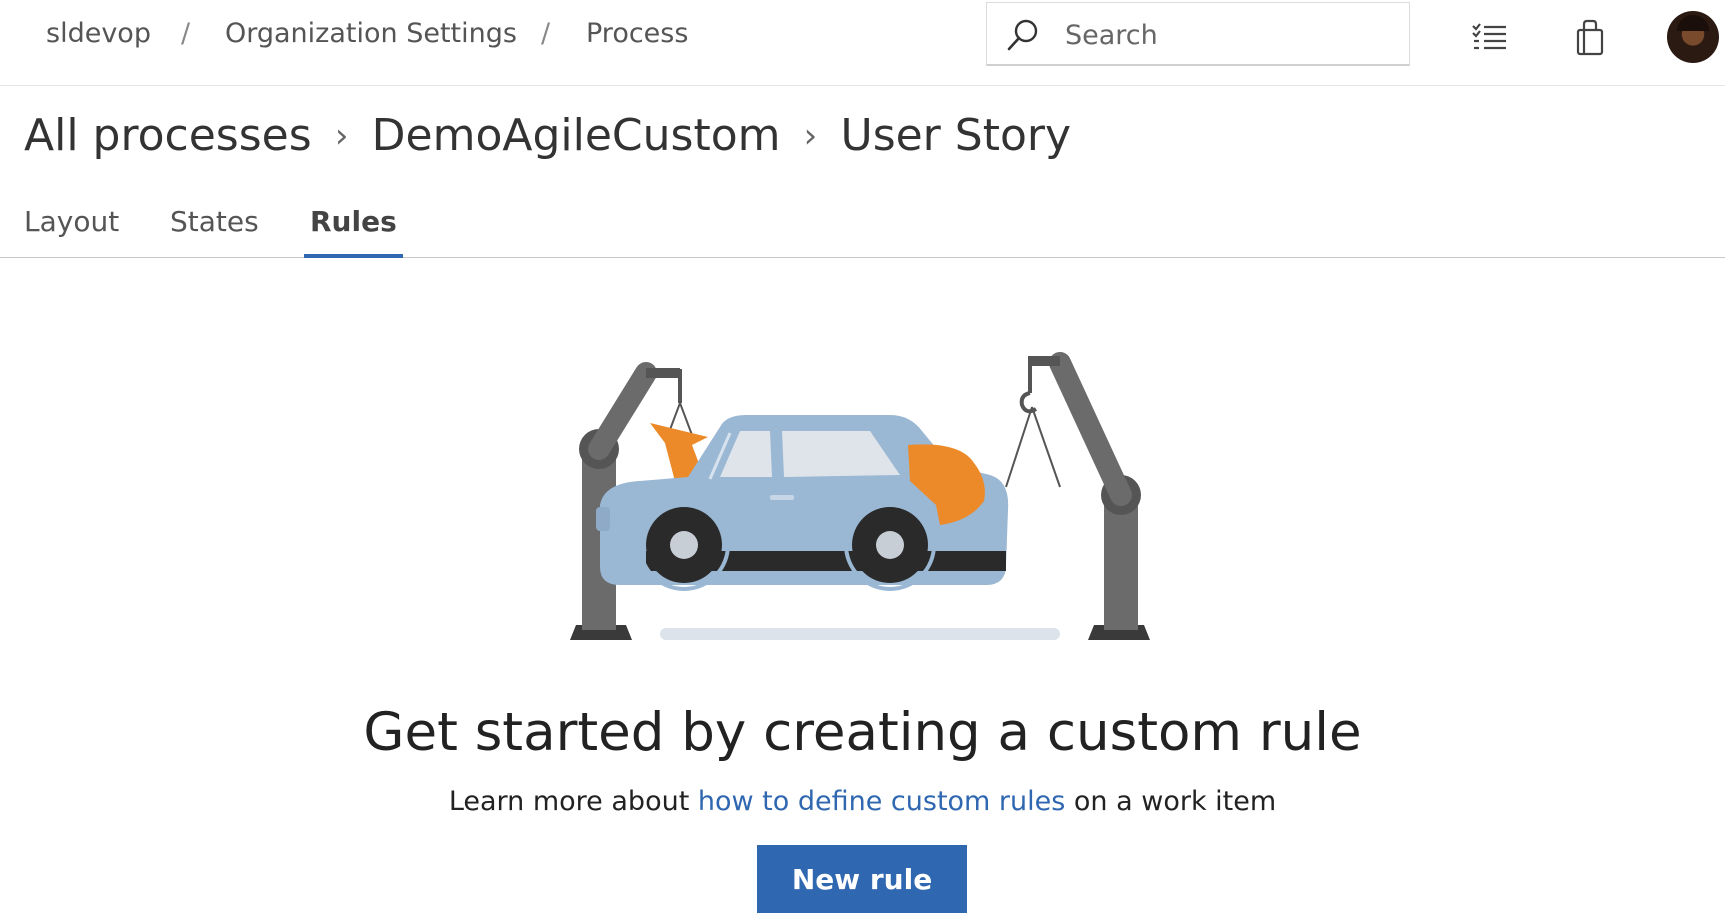 The image size is (1725, 915). Describe the element at coordinates (1693, 37) in the screenshot. I see `user-avatar` at that location.